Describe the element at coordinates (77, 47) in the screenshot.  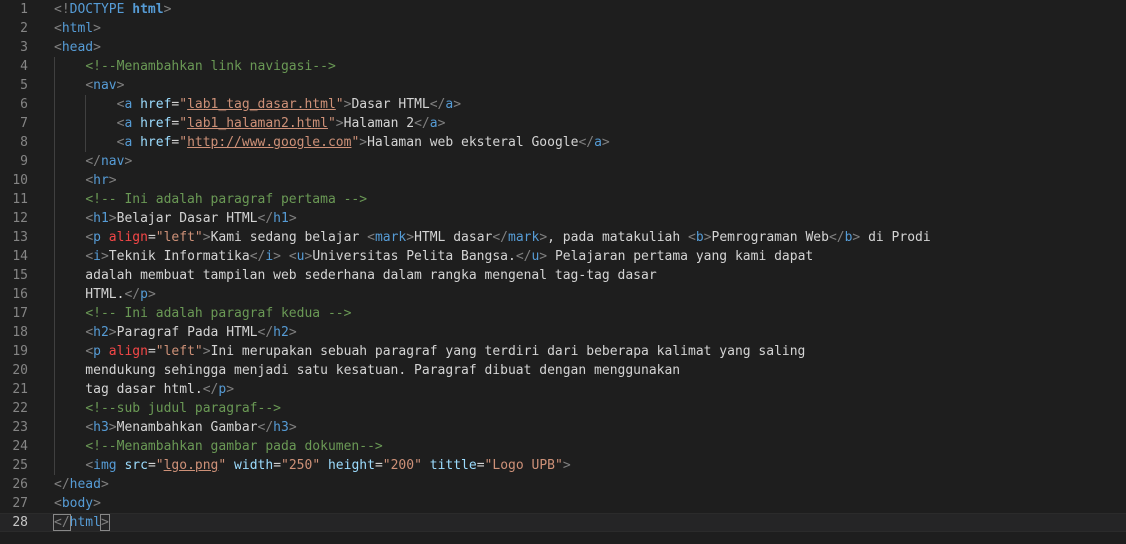
I see `code-text: <head>` at that location.